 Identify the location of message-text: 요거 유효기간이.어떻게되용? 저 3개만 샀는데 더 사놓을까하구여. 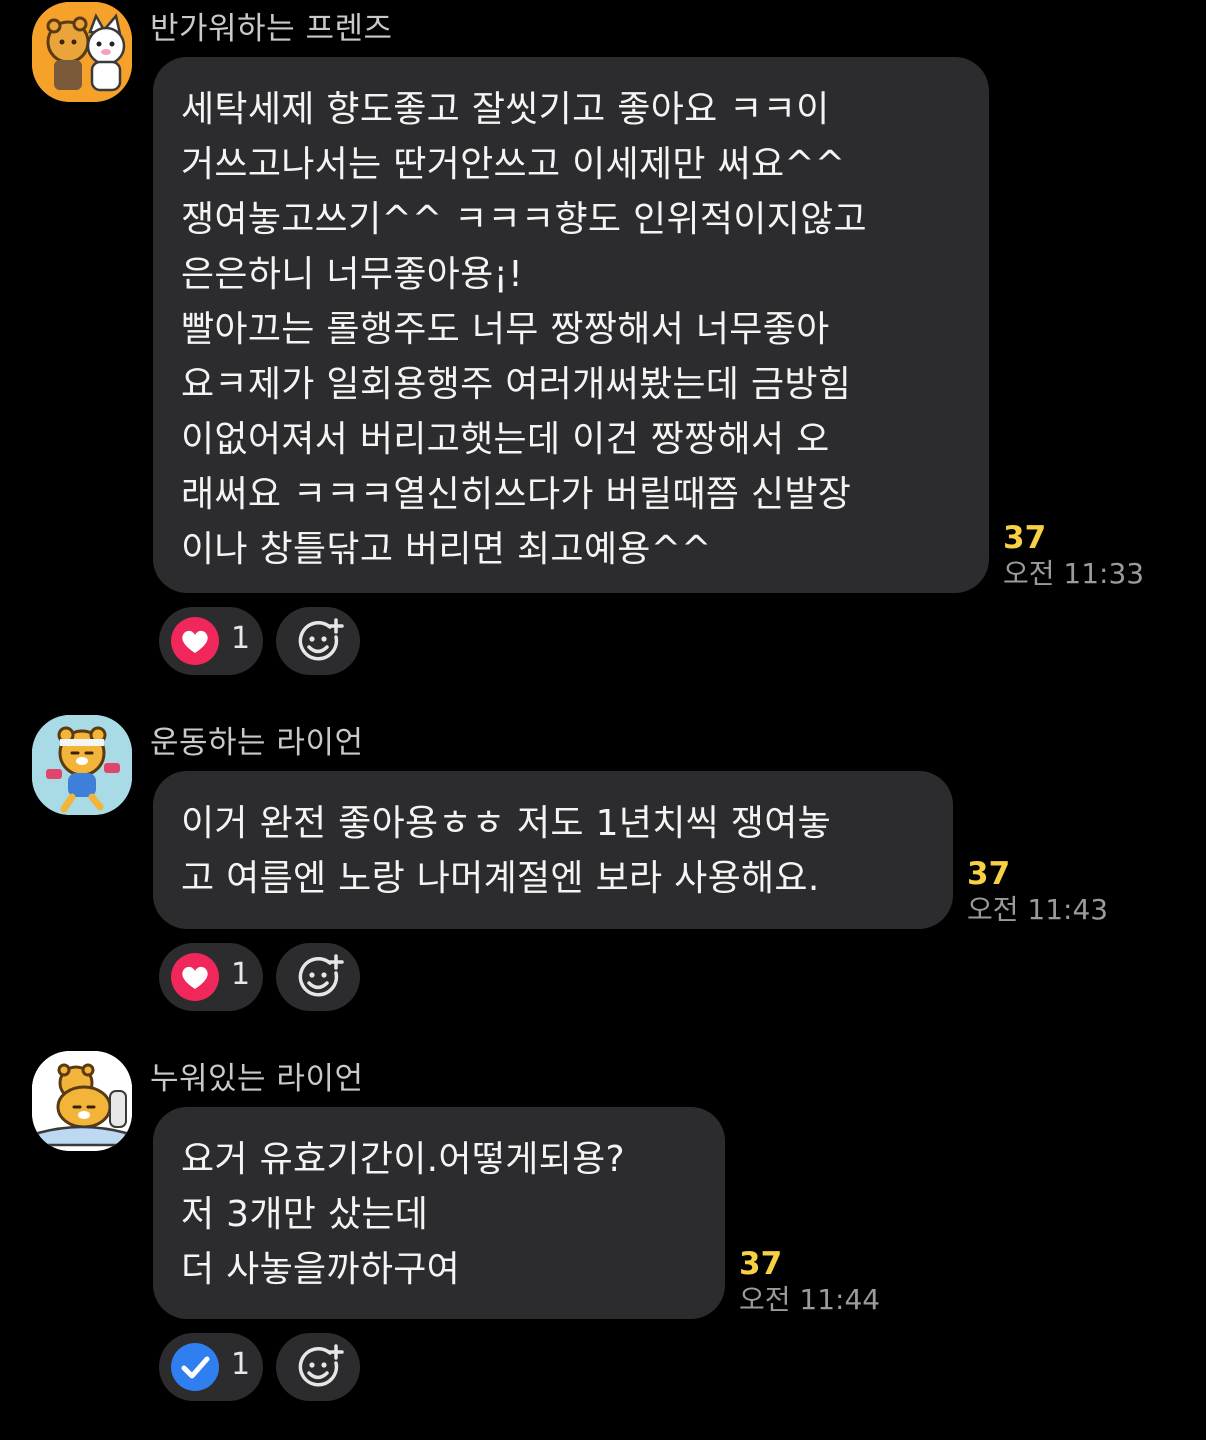
(403, 1214).